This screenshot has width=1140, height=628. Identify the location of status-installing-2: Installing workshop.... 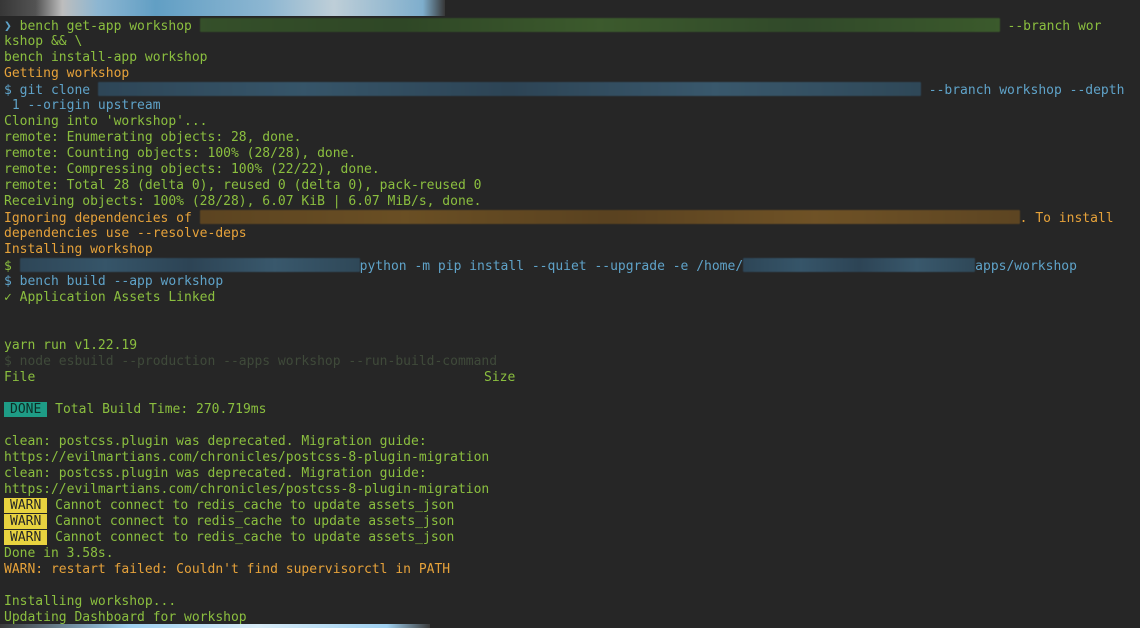
(90, 601).